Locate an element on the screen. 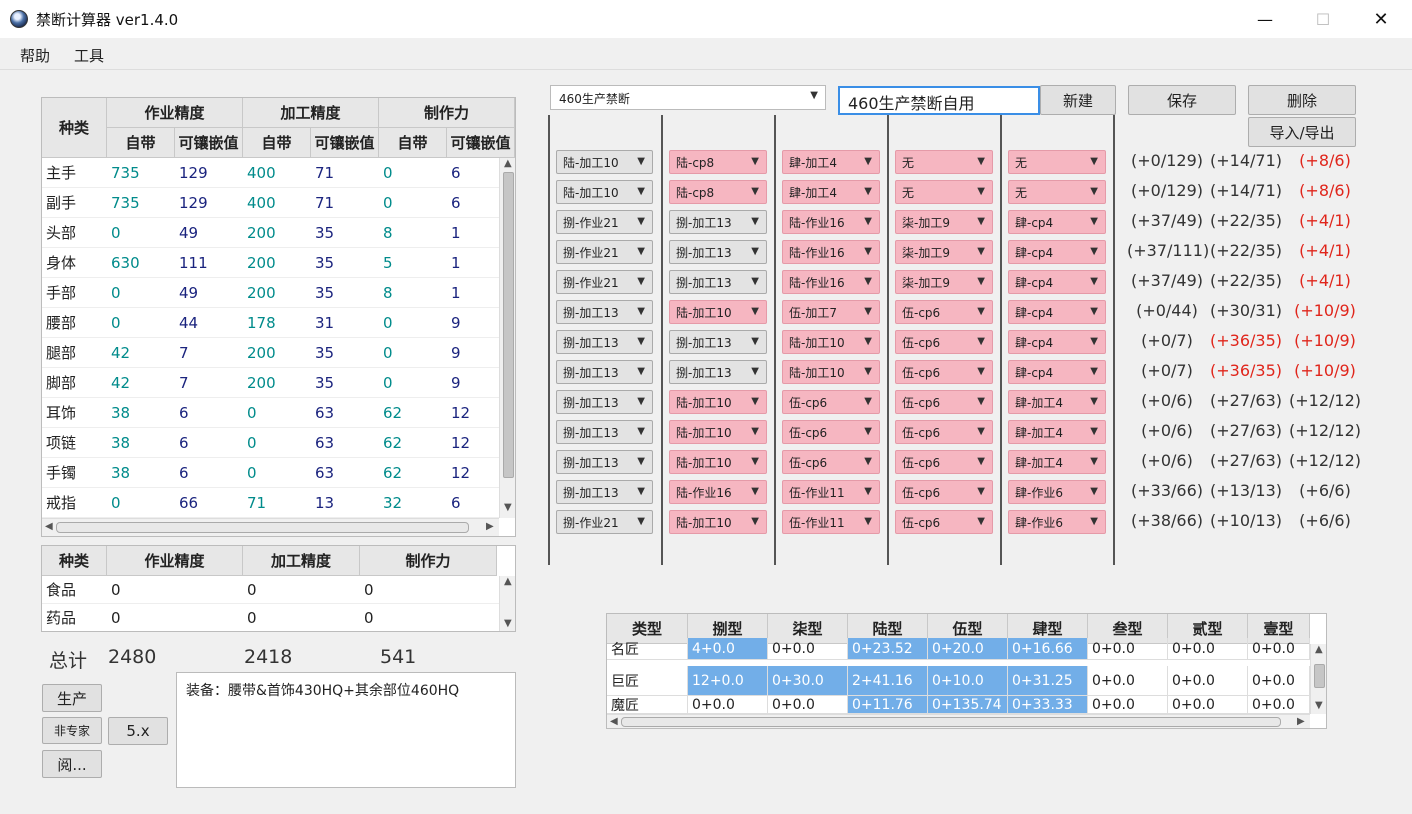  gear-stat-cell: 13 is located at coordinates (345, 503).